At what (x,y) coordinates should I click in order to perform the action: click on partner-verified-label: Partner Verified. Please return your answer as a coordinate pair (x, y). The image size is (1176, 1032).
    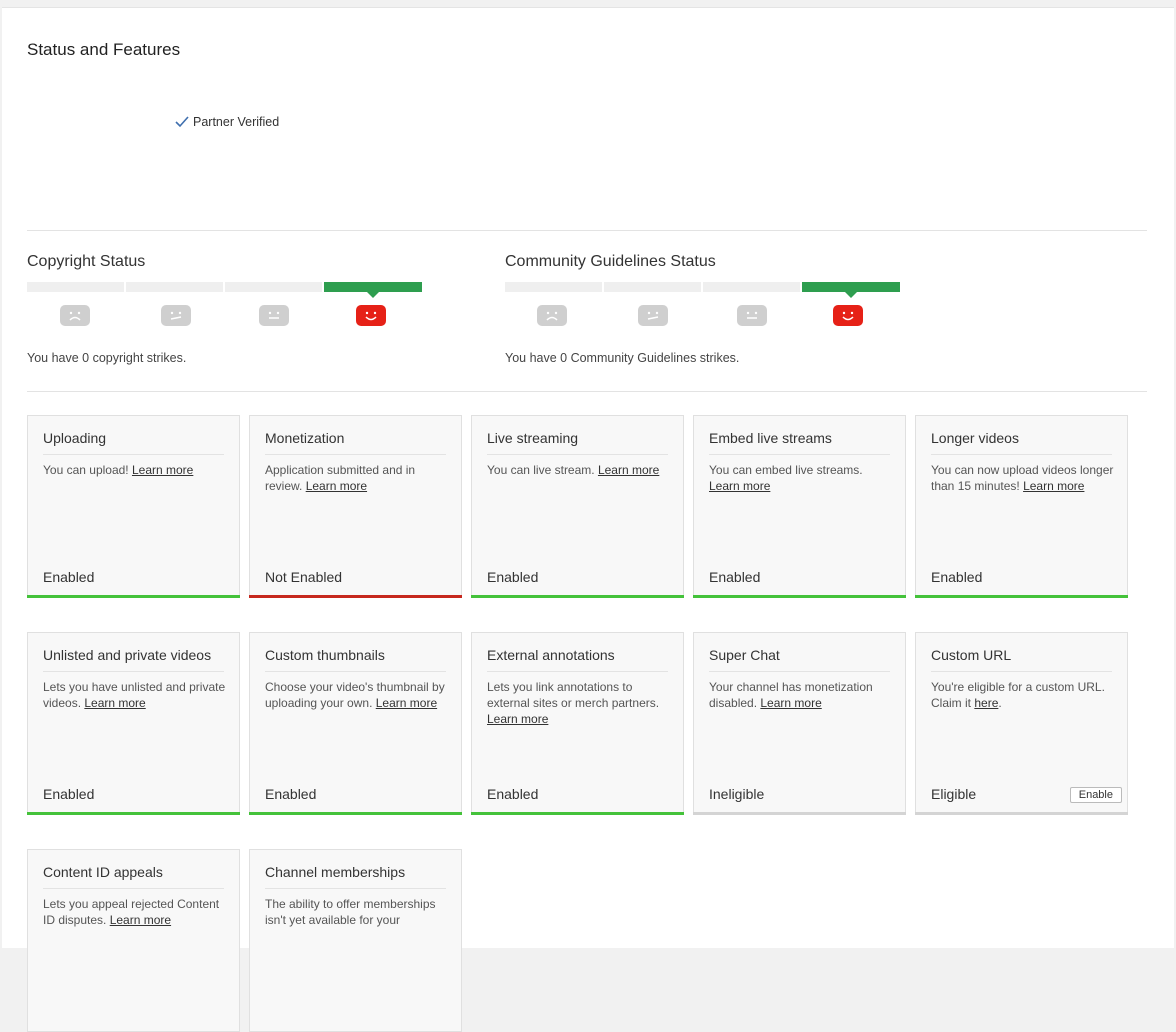
    Looking at the image, I should click on (236, 122).